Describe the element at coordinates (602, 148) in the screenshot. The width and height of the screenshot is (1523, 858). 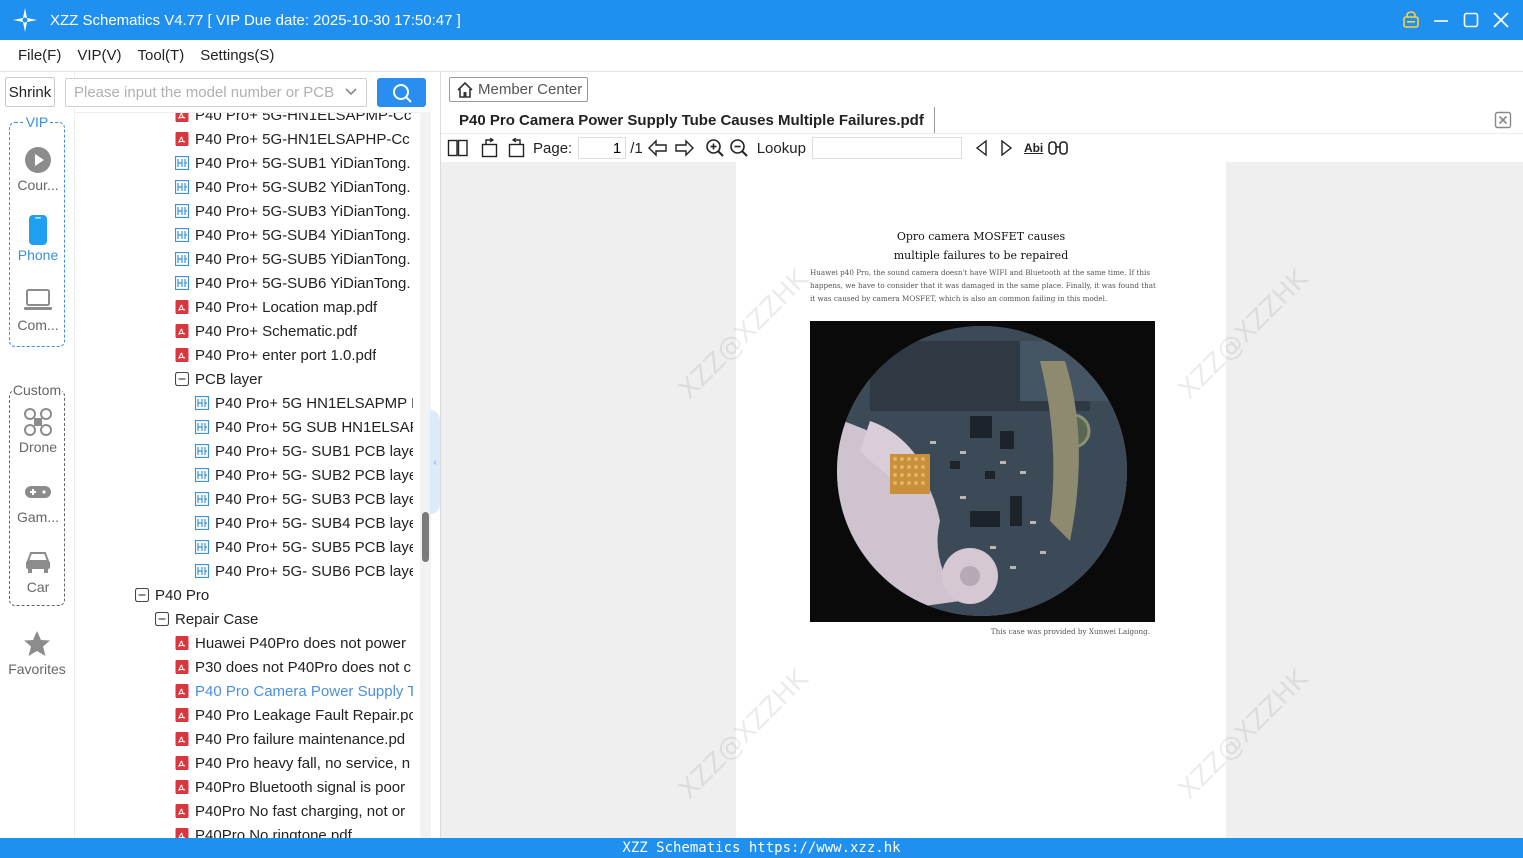
I see `page-number-input` at that location.